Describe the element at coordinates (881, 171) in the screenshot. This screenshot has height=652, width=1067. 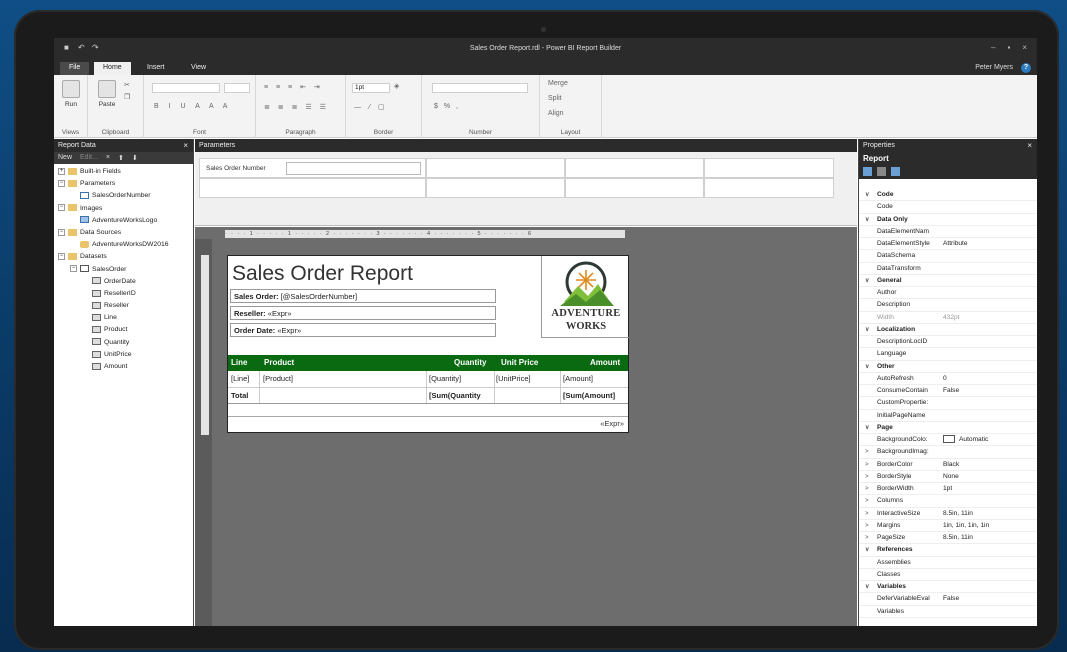
I see `alphabetical-icon` at that location.